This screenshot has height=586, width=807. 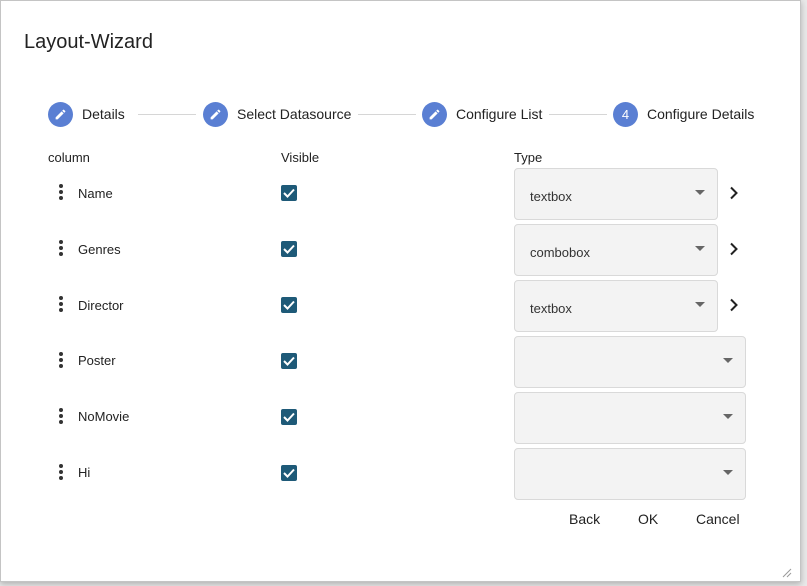 I want to click on step-select-datasource: Select Datasource, so click(x=277, y=114).